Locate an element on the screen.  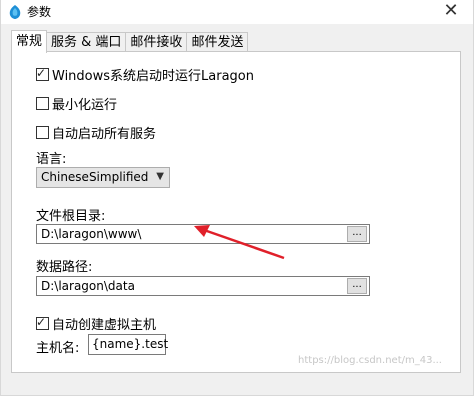
autostart-all-option: 自动启动所有服务 is located at coordinates (96, 132).